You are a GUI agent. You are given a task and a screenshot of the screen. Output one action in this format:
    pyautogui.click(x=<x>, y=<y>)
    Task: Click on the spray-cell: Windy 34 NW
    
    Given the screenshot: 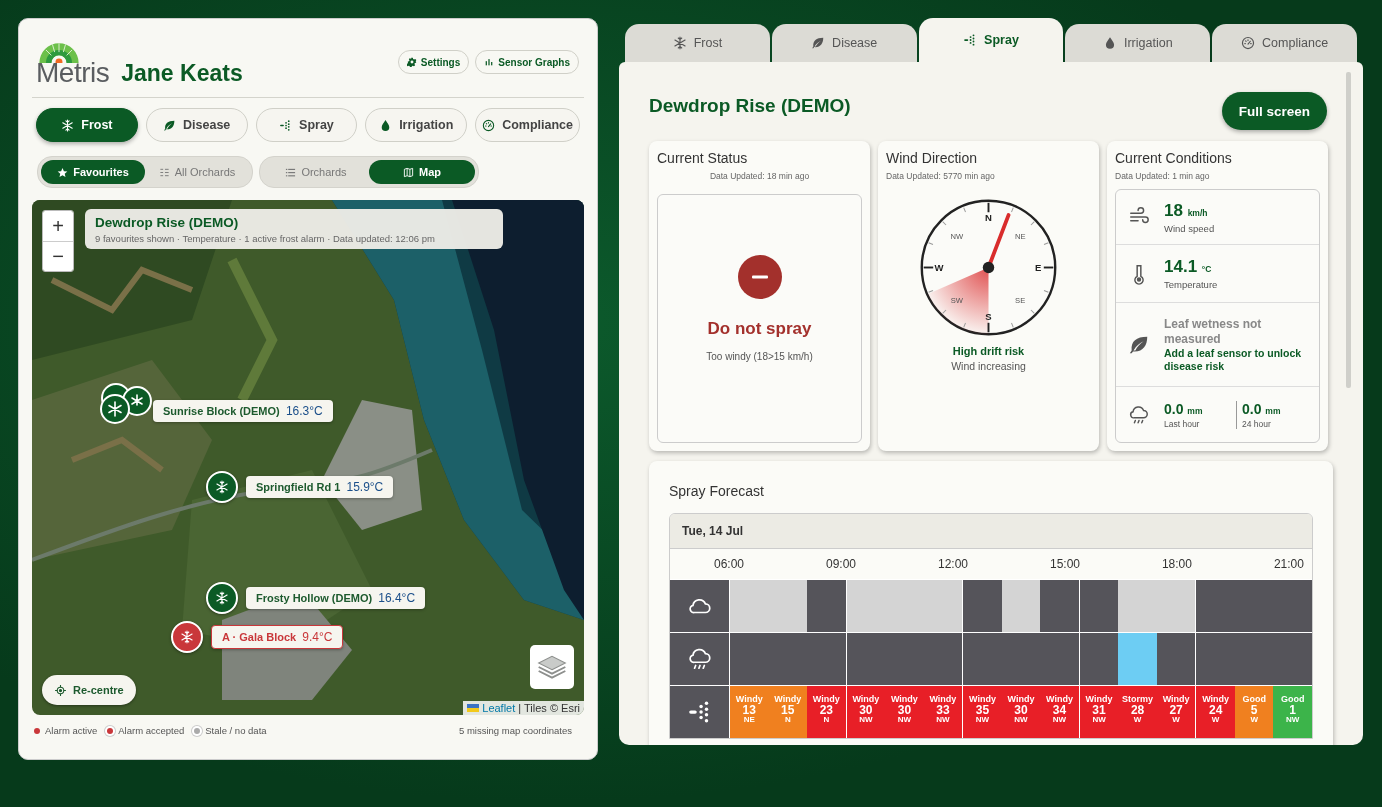 What is the action you would take?
    pyautogui.click(x=1059, y=712)
    